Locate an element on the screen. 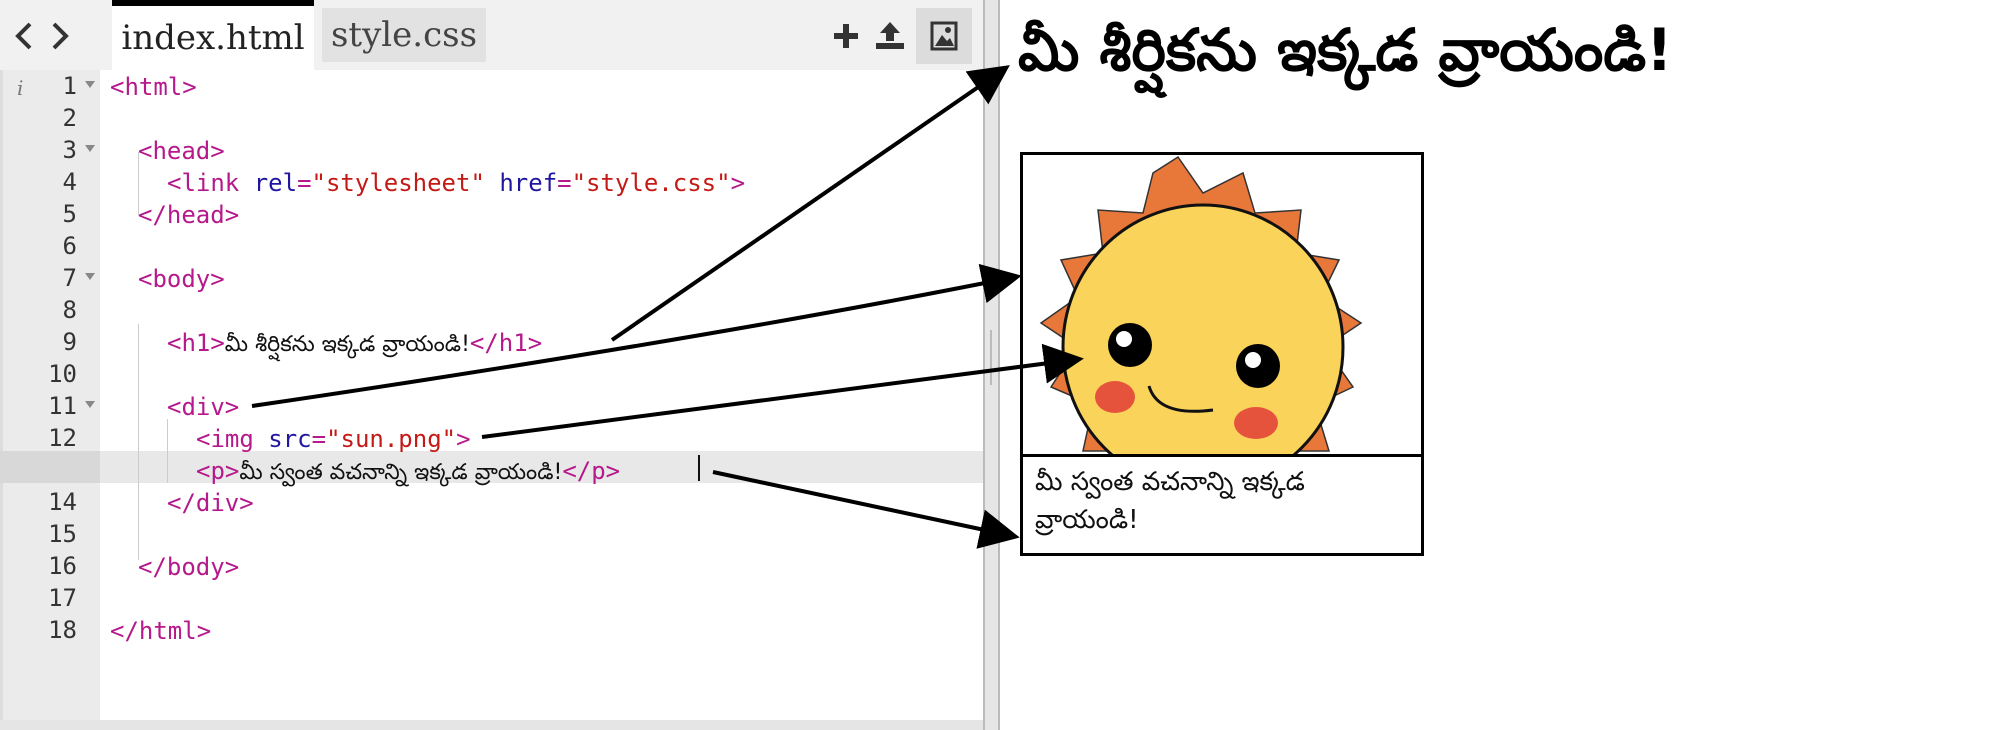  code-line-7: <body> is located at coordinates (181, 279).